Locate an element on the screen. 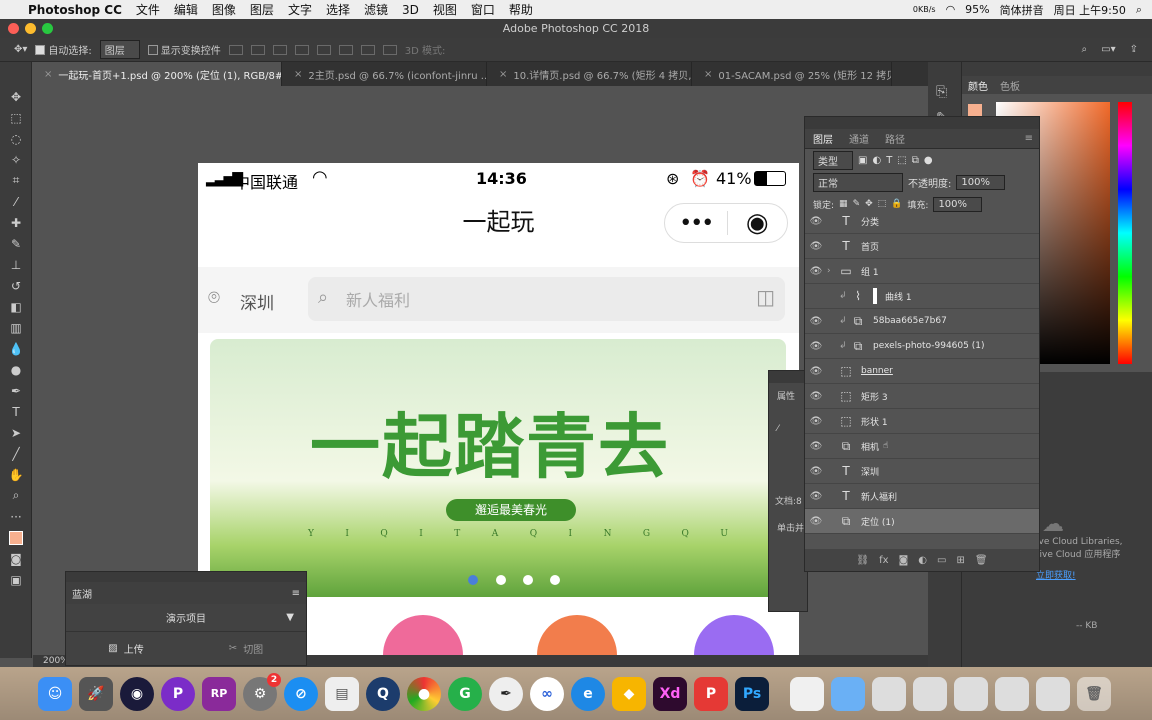 This screenshot has height=720, width=1152. tab-channels: 通道 is located at coordinates (859, 138).